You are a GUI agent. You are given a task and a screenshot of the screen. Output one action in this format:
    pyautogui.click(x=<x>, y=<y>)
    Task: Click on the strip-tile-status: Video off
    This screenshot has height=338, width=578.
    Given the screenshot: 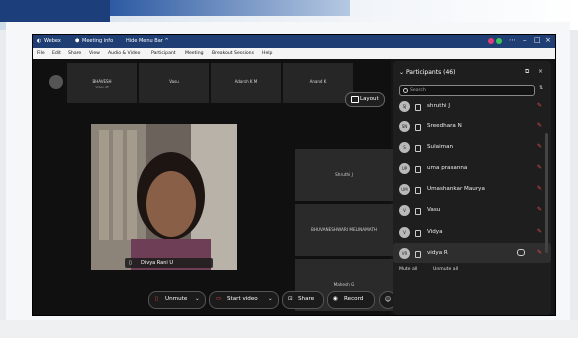 What is the action you would take?
    pyautogui.click(x=102, y=87)
    